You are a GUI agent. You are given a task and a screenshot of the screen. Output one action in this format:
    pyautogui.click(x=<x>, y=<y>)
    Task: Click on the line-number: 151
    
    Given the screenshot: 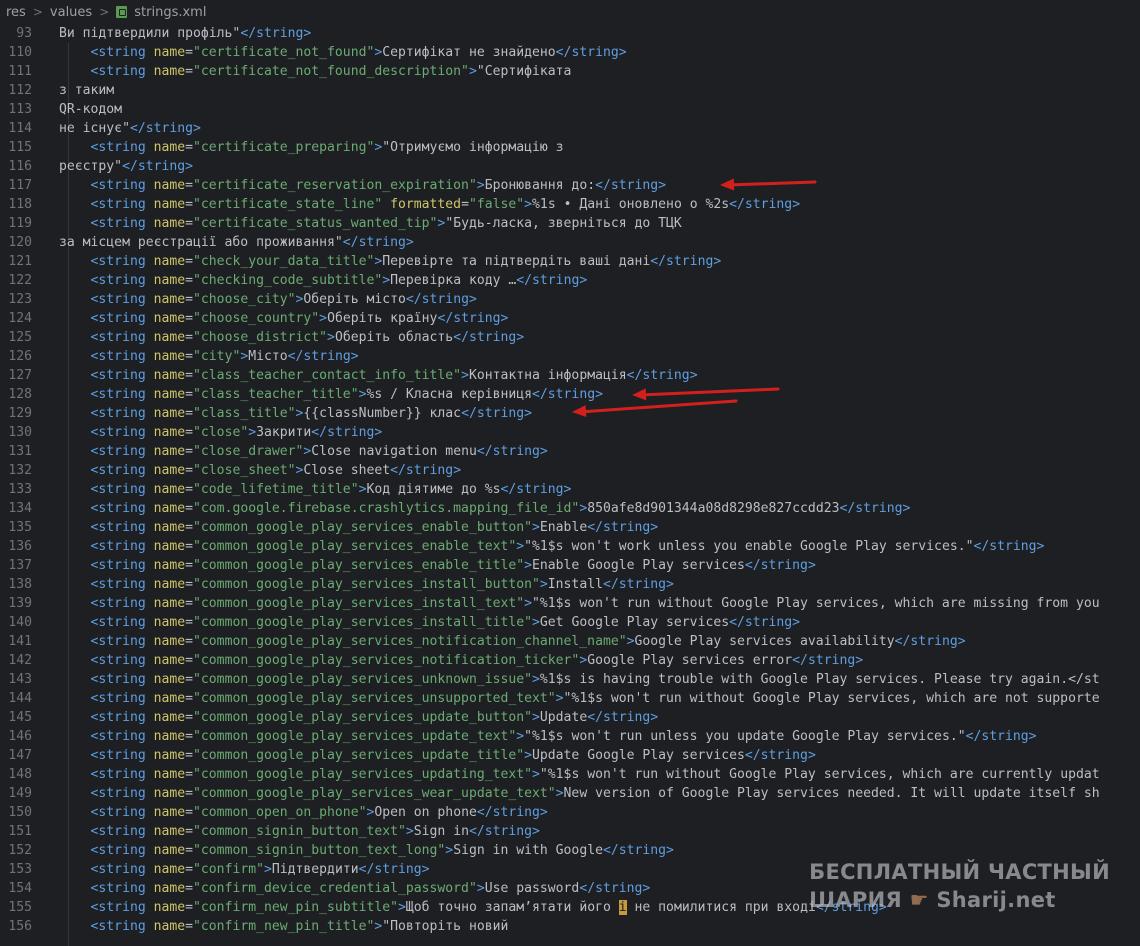 What is the action you would take?
    pyautogui.click(x=20, y=831)
    